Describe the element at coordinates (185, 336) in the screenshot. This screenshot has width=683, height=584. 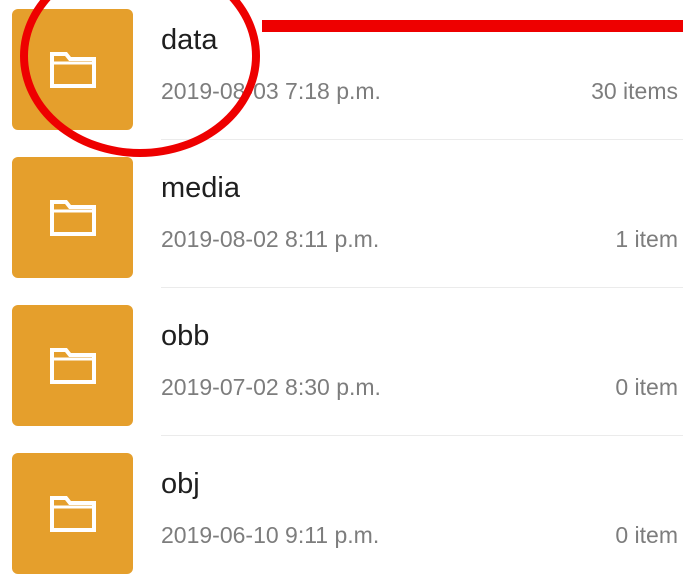
I see `folder-name: obb` at that location.